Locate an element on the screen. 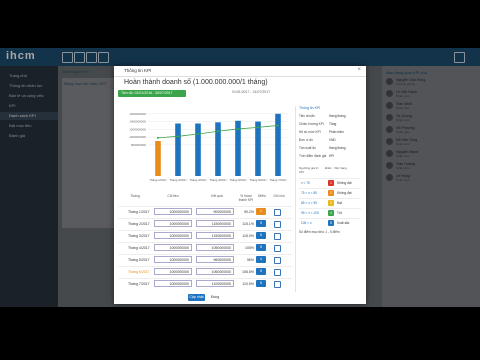 This screenshot has width=480, height=360. level-score: 4 is located at coordinates (331, 213).